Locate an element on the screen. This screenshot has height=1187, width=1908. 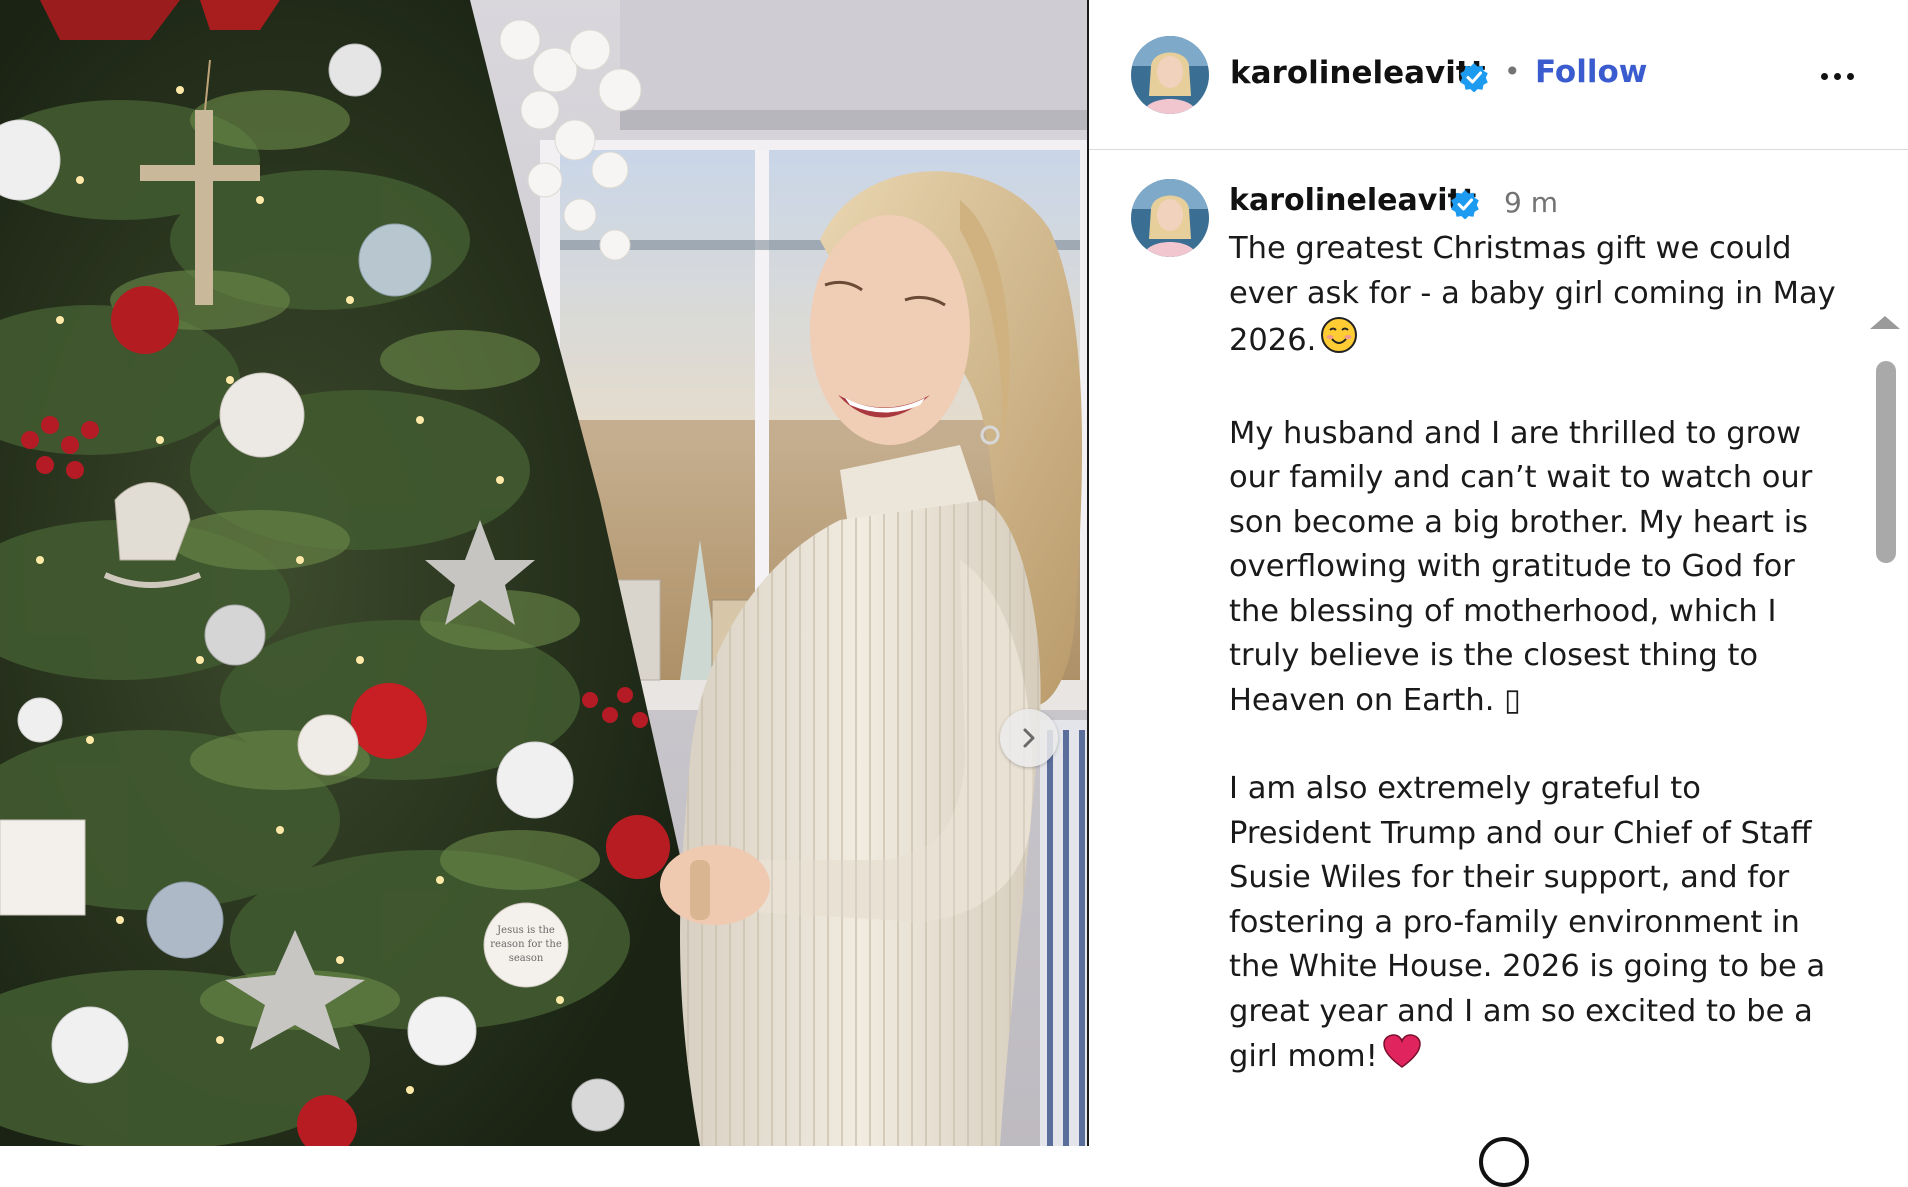
author-avatar is located at coordinates (1170, 75).